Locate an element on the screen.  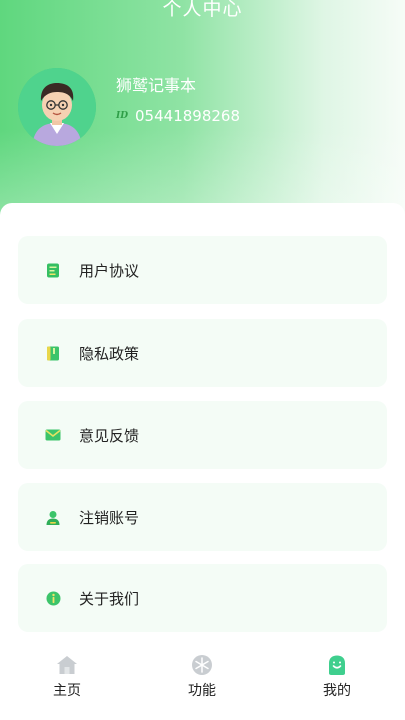
mail-icon is located at coordinates (53, 435).